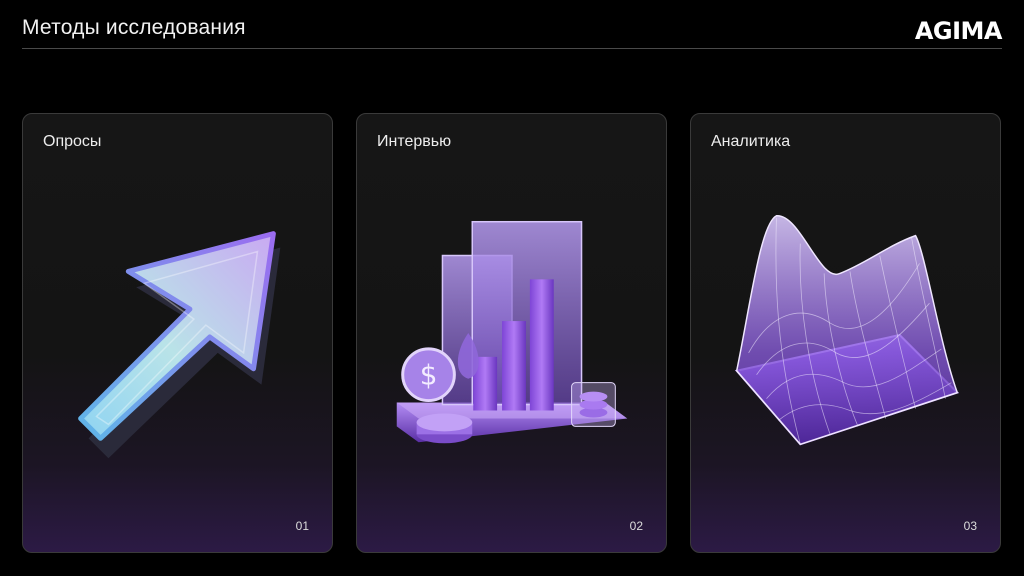 This screenshot has width=1024, height=576. Describe the element at coordinates (970, 526) in the screenshot. I see `card-number: 03` at that location.